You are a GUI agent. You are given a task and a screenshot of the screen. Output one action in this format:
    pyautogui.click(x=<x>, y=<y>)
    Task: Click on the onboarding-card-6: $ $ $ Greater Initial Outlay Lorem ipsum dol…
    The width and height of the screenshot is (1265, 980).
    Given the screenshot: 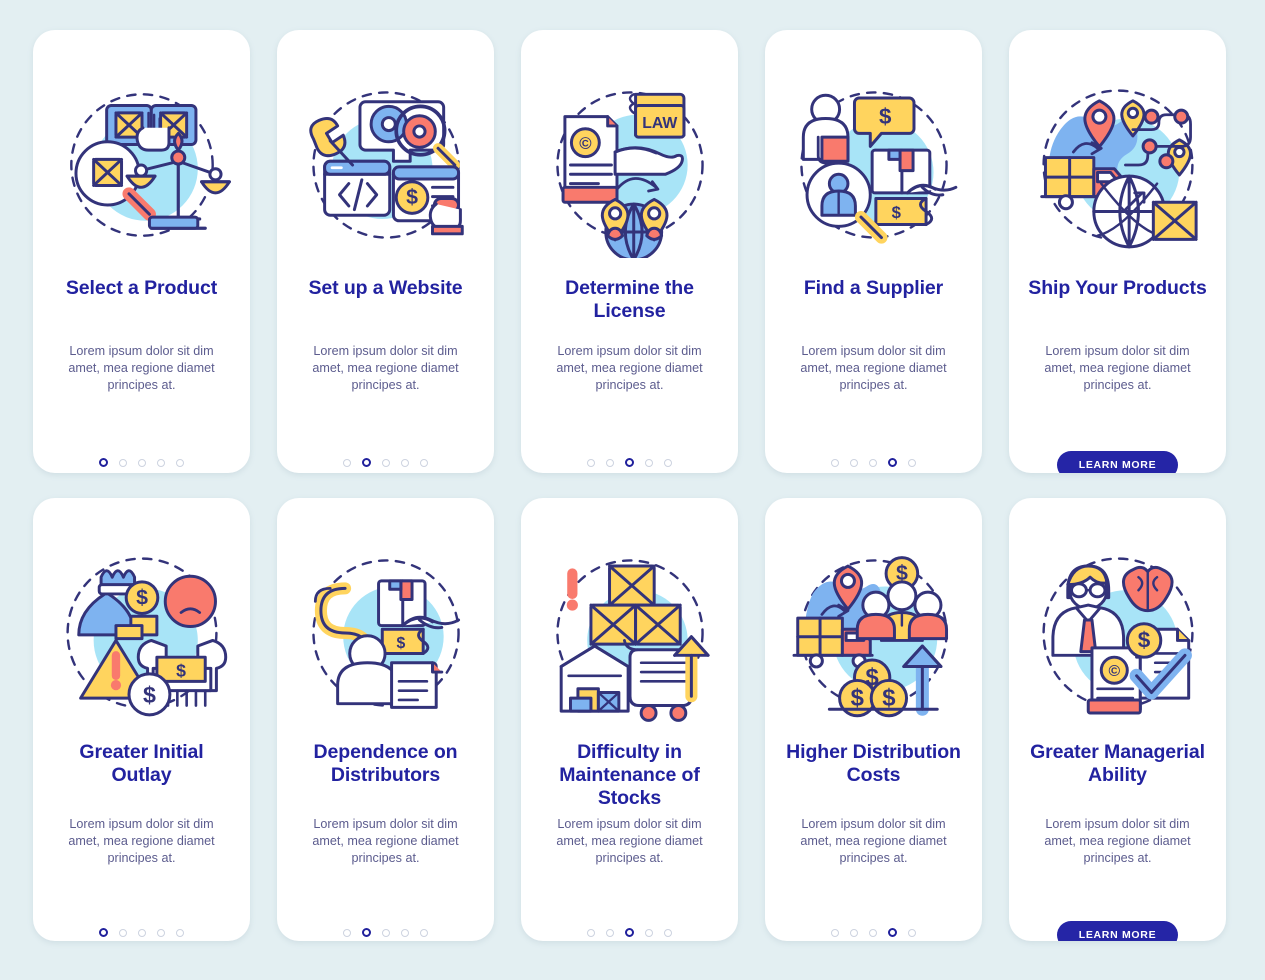 What is the action you would take?
    pyautogui.click(x=141, y=719)
    